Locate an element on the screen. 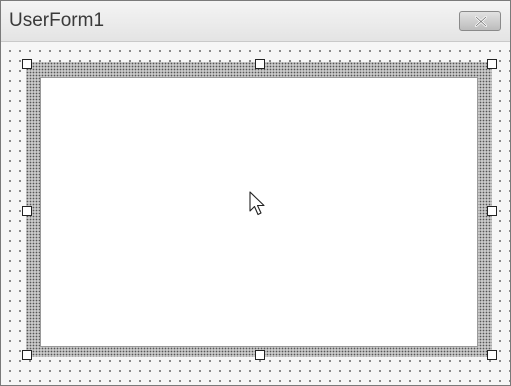 Image resolution: width=511 pixels, height=386 pixels. handle-top-center is located at coordinates (260, 64).